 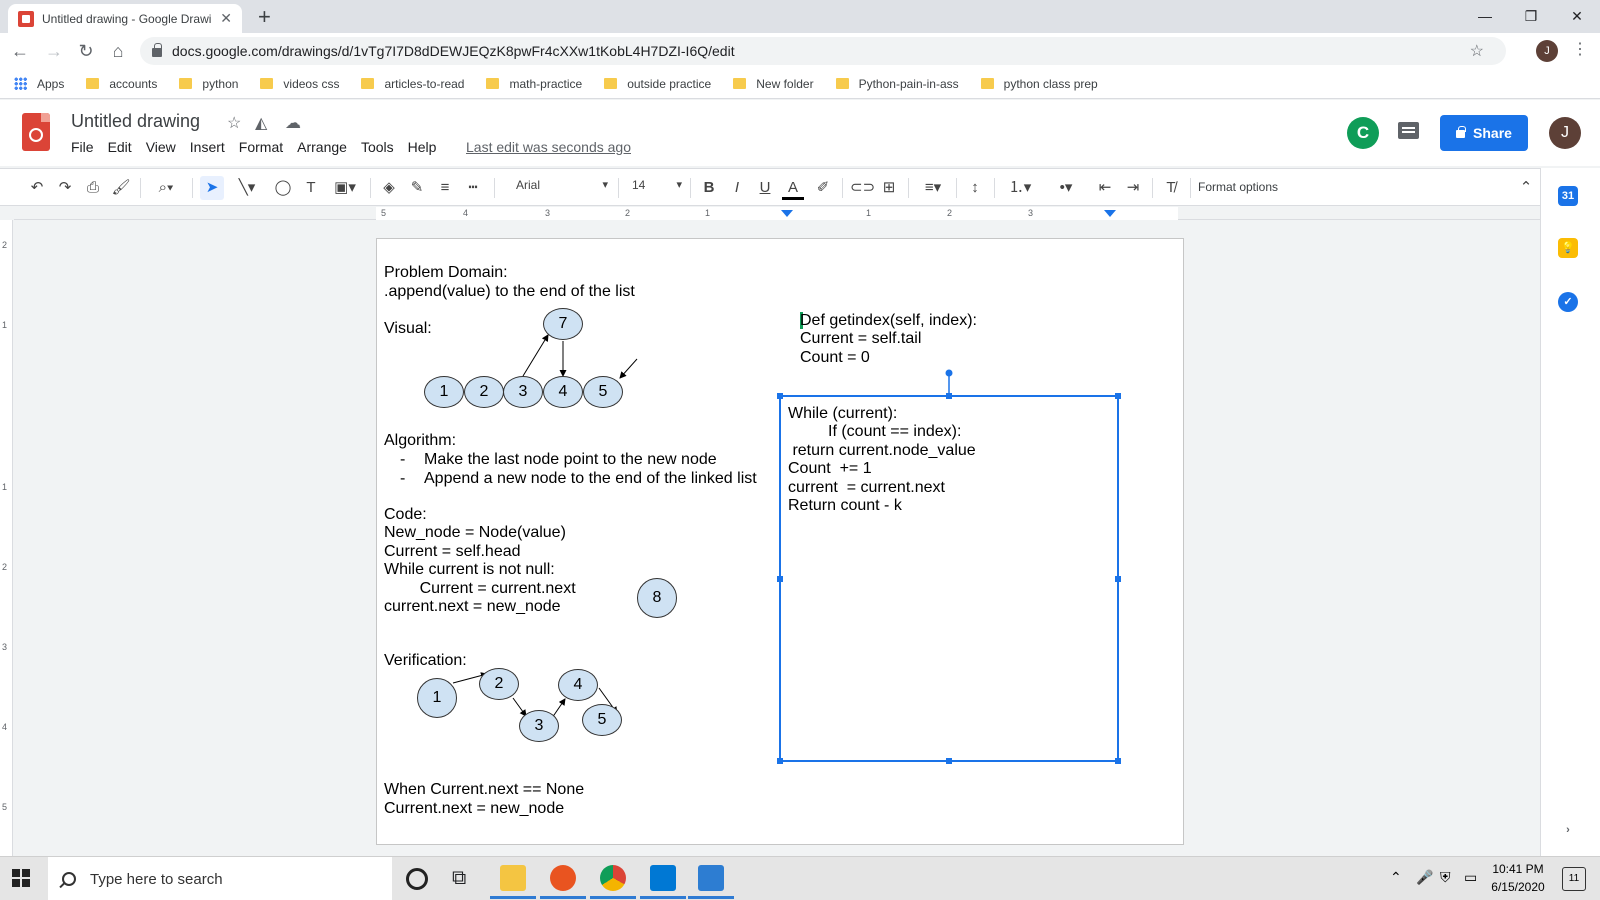 What do you see at coordinates (1568, 248) in the screenshot?
I see `keep-icon: 💡` at bounding box center [1568, 248].